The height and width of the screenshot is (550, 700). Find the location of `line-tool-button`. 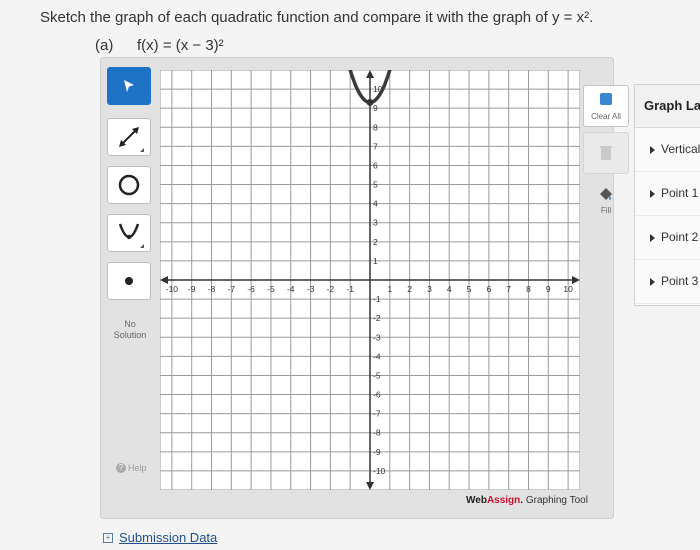

line-tool-button is located at coordinates (129, 137).